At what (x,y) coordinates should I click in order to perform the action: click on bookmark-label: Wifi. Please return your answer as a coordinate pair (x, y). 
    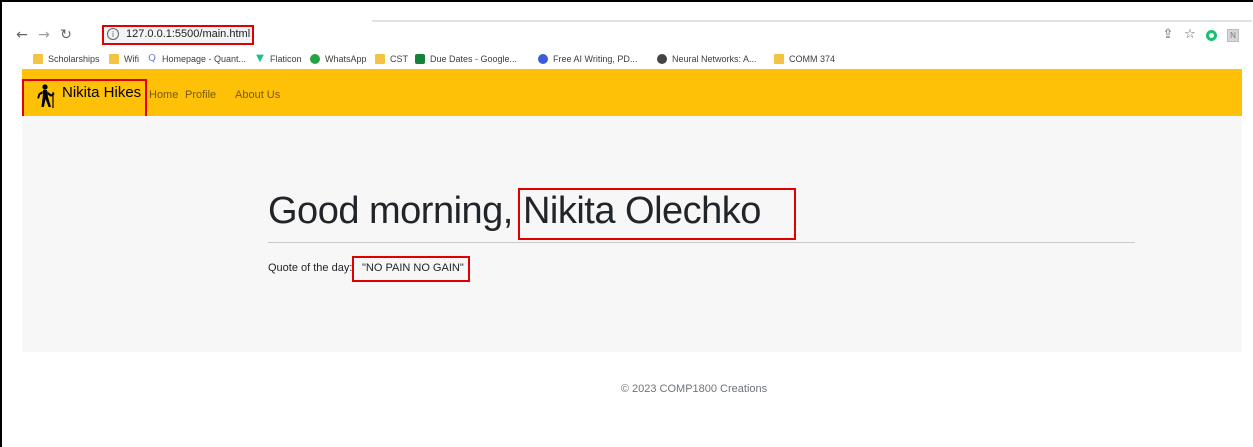
    Looking at the image, I should click on (131, 58).